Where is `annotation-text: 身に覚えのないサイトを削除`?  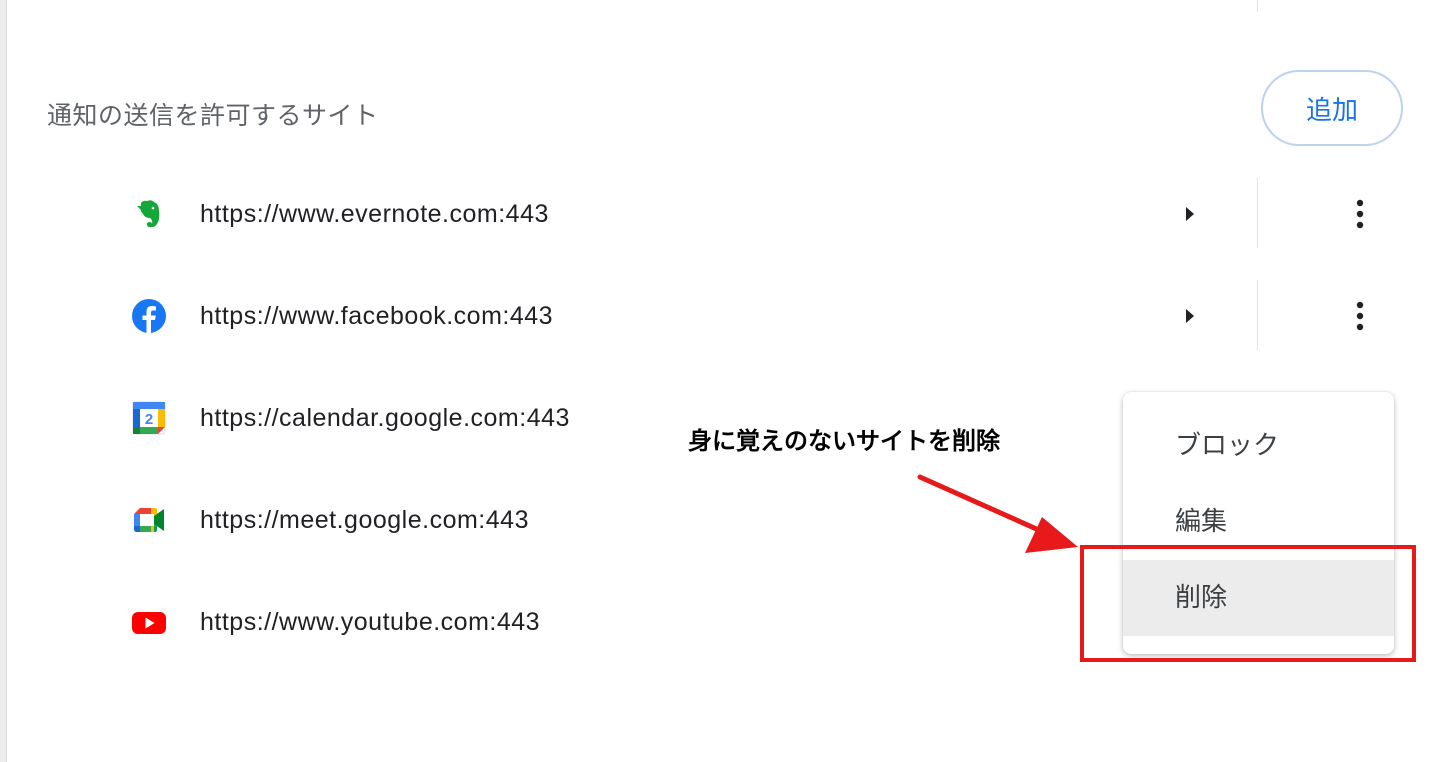 annotation-text: 身に覚えのないサイトを削除 is located at coordinates (844, 441).